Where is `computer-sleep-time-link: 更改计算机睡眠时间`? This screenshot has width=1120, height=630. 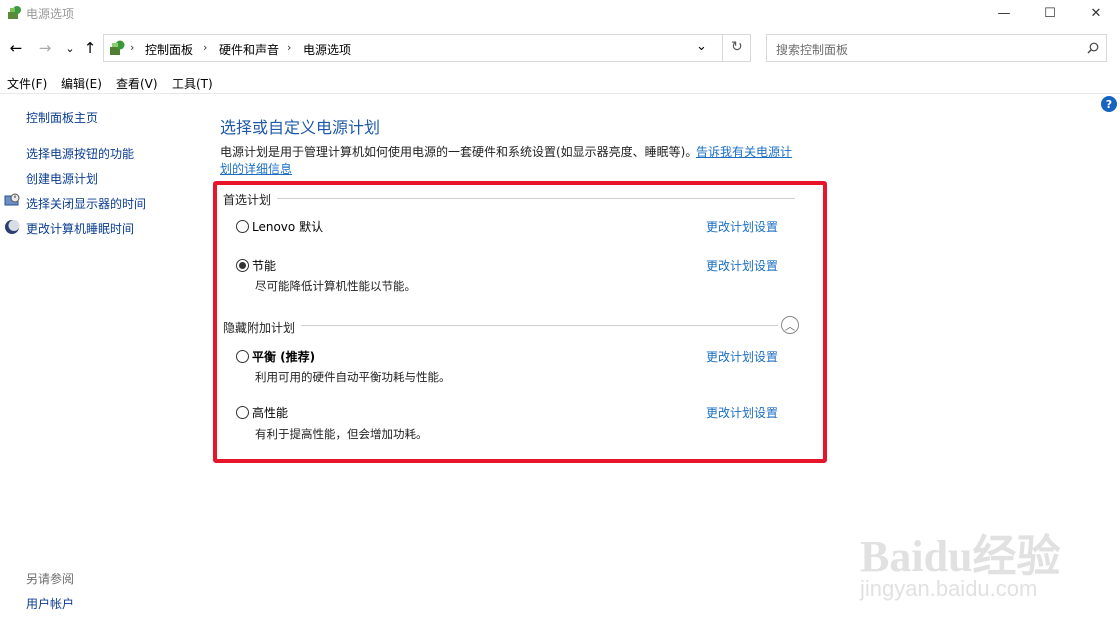
computer-sleep-time-link: 更改计算机睡眠时间 is located at coordinates (80, 228).